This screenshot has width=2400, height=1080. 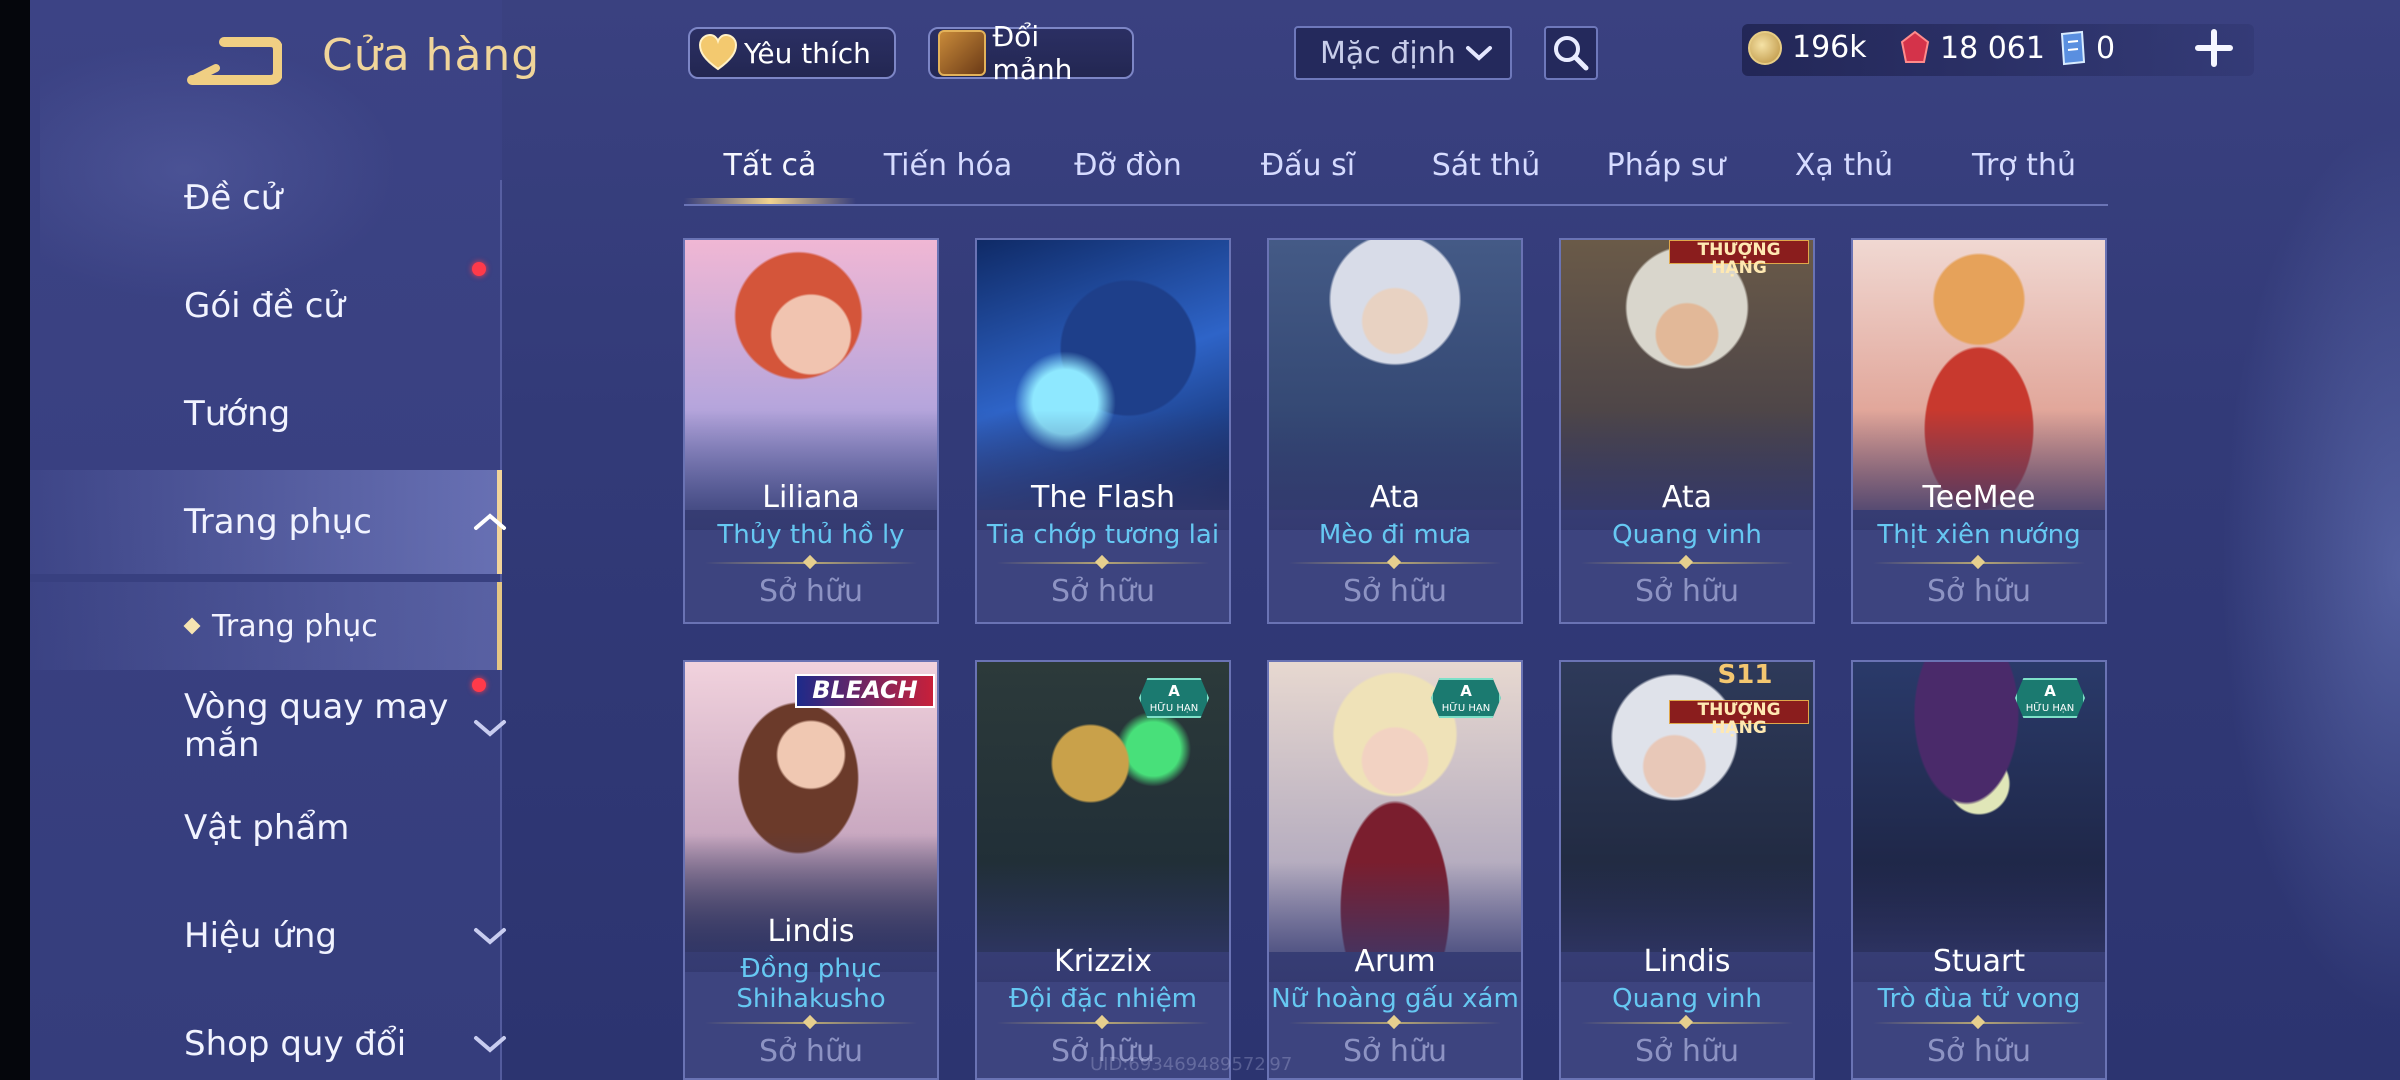 What do you see at coordinates (316, 707) in the screenshot?
I see `label-line-1: Vòng quay may` at bounding box center [316, 707].